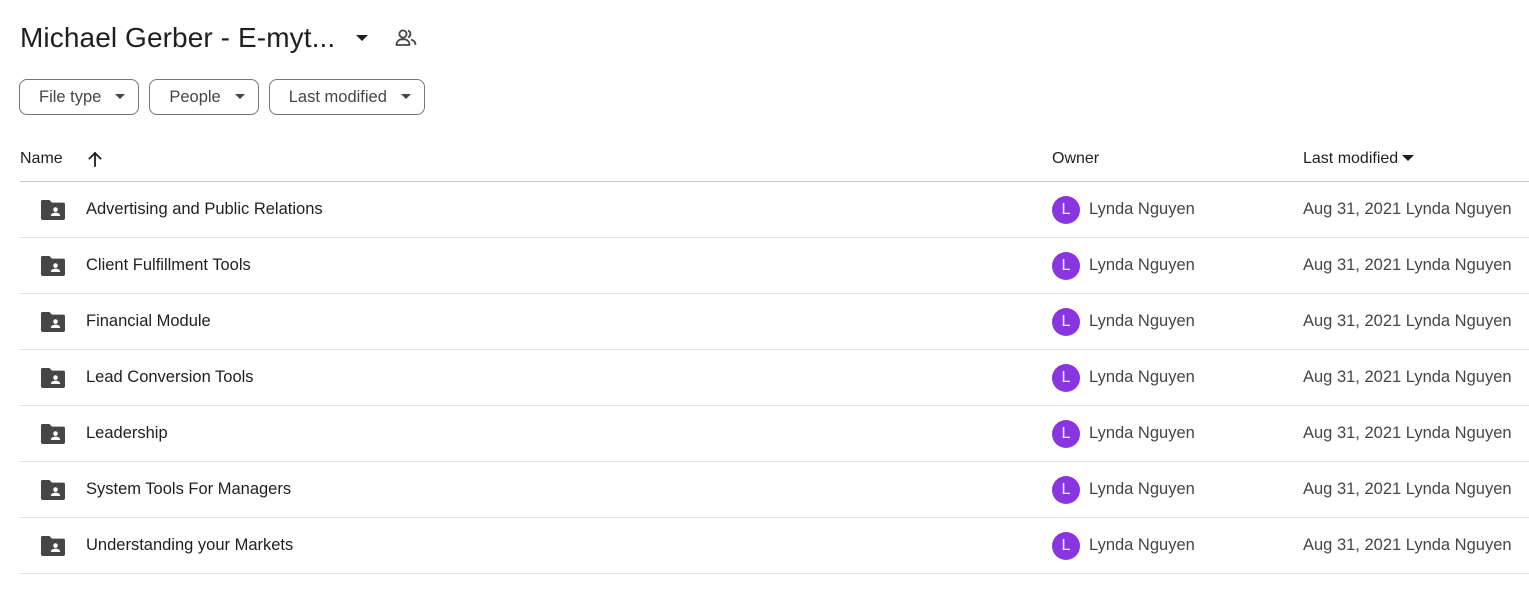 The width and height of the screenshot is (1529, 601). What do you see at coordinates (95, 159) in the screenshot?
I see `arrow-up-icon` at bounding box center [95, 159].